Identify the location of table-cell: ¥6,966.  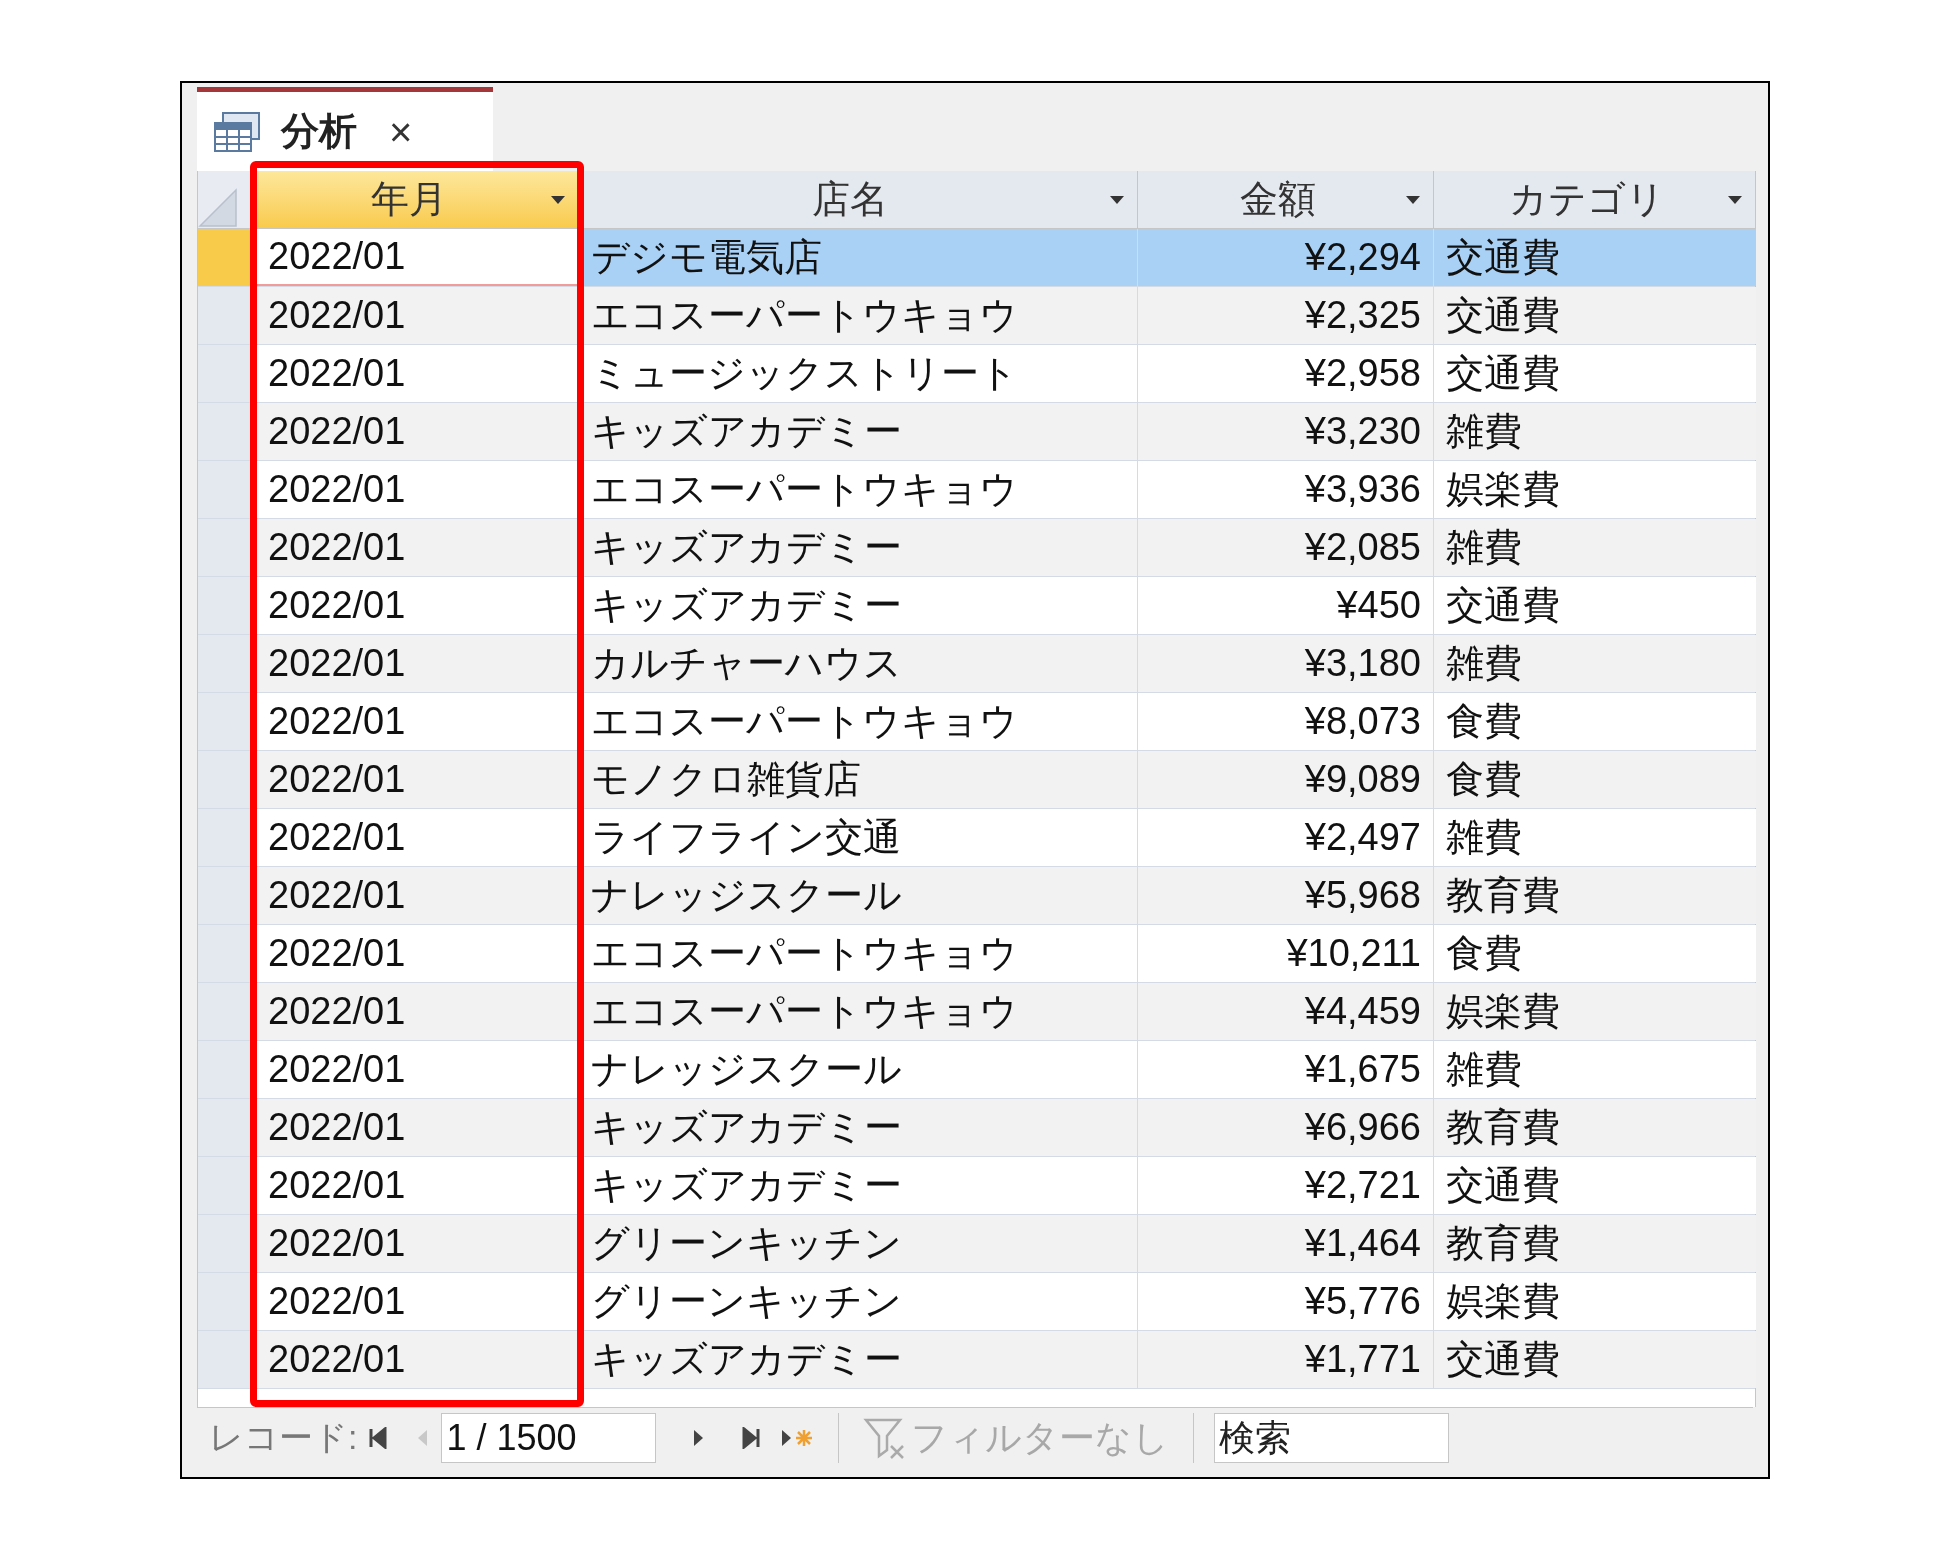
(1286, 1127).